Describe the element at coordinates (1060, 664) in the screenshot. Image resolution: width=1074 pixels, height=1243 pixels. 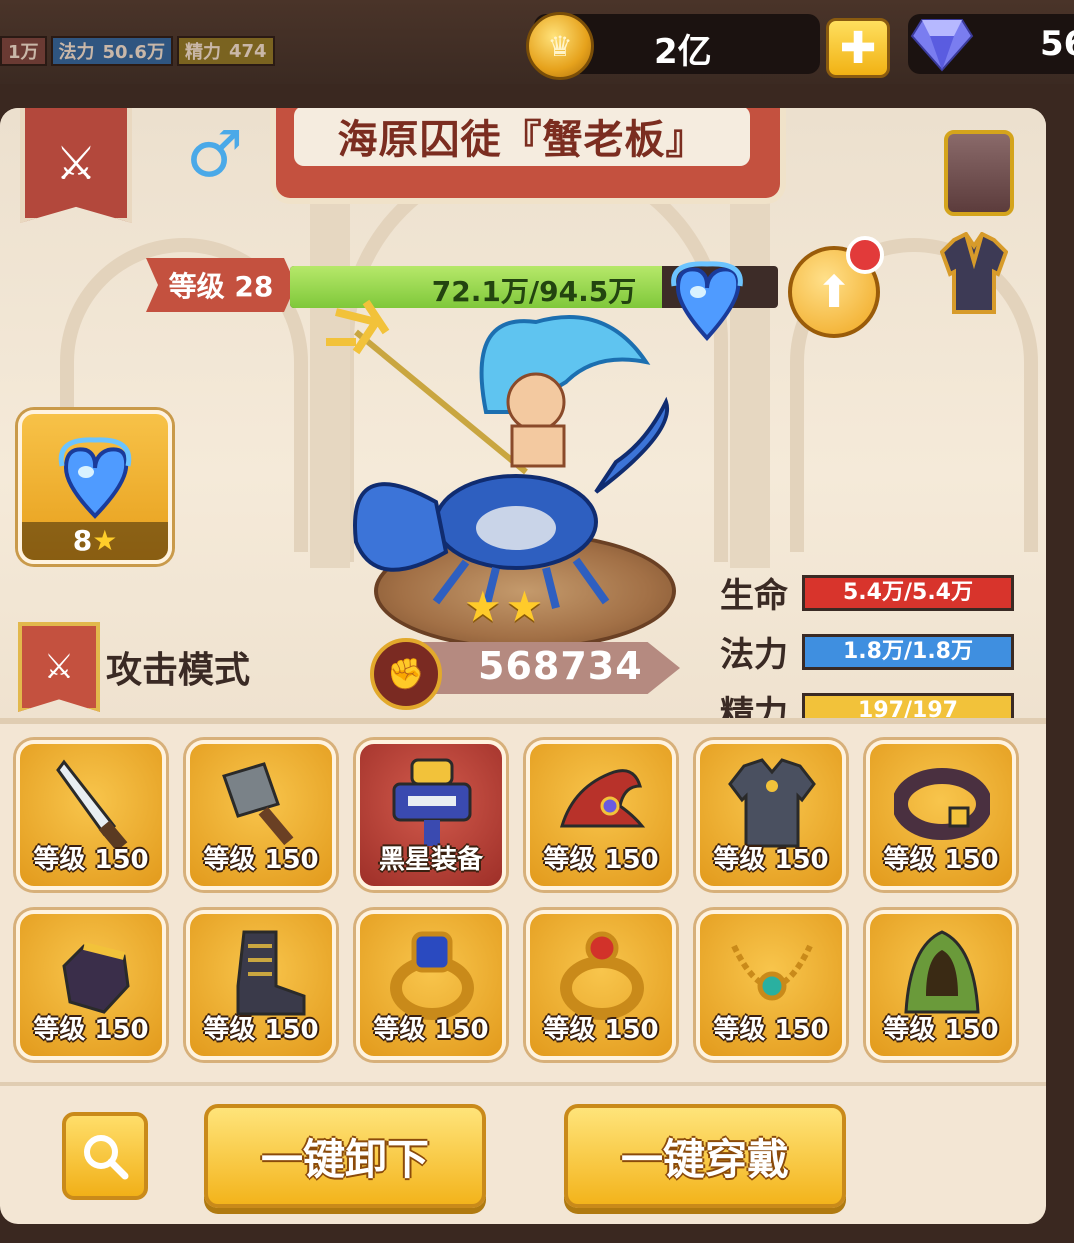
I see `screen-edge` at that location.